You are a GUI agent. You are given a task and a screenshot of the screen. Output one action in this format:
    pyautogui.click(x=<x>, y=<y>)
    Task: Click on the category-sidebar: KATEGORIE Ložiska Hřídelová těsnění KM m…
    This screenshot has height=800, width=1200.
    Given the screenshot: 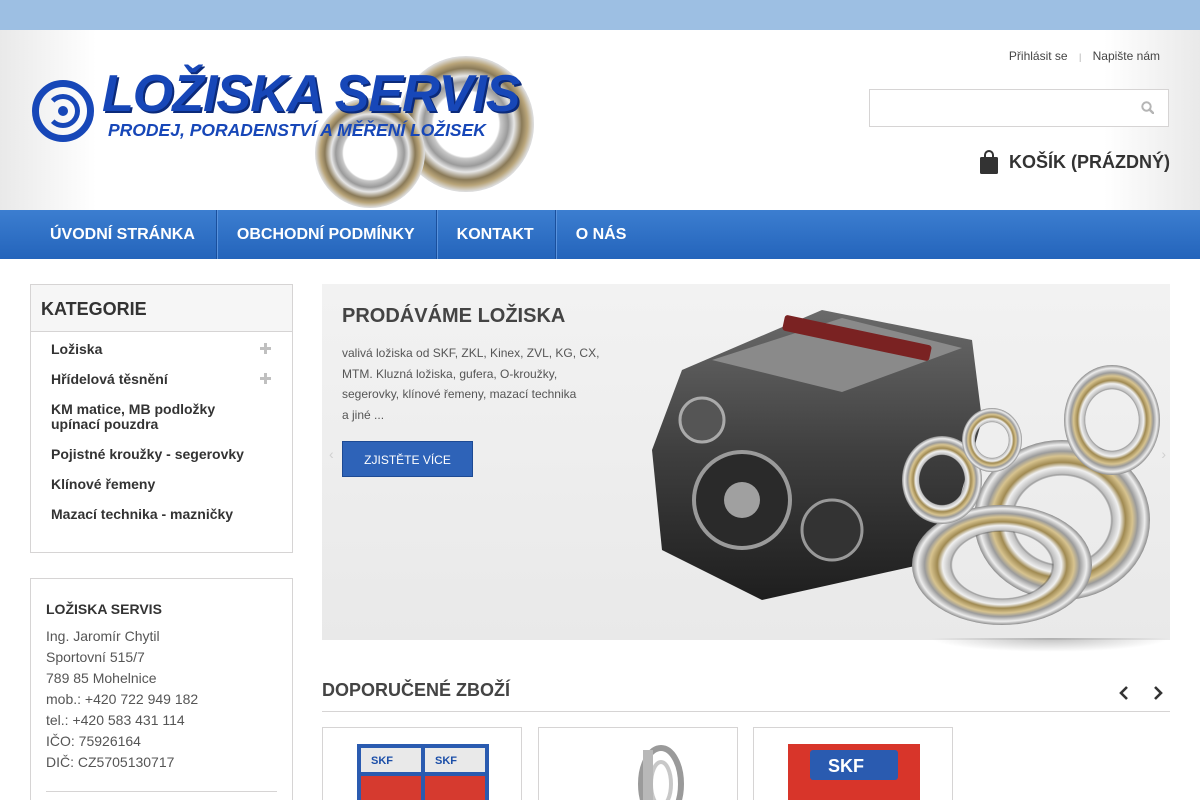 What is the action you would take?
    pyautogui.click(x=161, y=418)
    